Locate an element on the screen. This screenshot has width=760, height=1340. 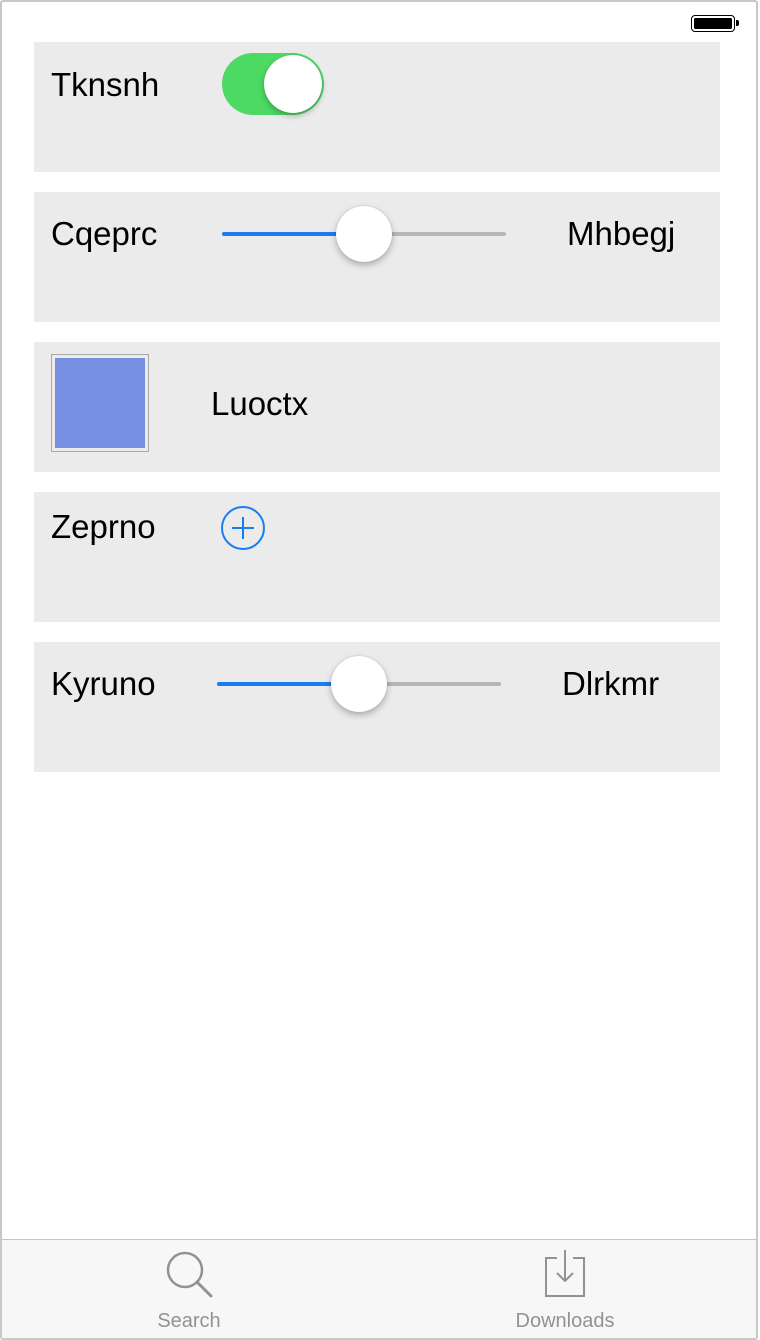
tab-downloads-label: Downloads is located at coordinates (565, 1321).